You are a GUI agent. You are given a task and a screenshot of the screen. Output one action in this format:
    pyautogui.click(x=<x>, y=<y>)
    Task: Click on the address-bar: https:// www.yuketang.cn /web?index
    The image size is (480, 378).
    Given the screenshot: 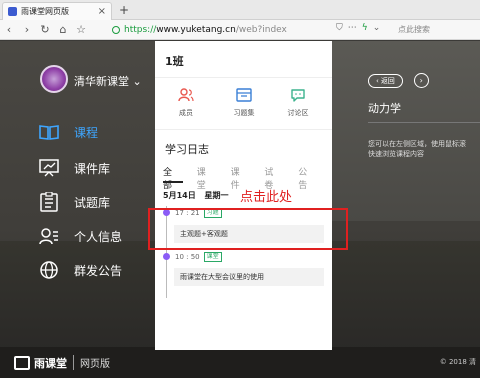 What is the action you would take?
    pyautogui.click(x=219, y=29)
    